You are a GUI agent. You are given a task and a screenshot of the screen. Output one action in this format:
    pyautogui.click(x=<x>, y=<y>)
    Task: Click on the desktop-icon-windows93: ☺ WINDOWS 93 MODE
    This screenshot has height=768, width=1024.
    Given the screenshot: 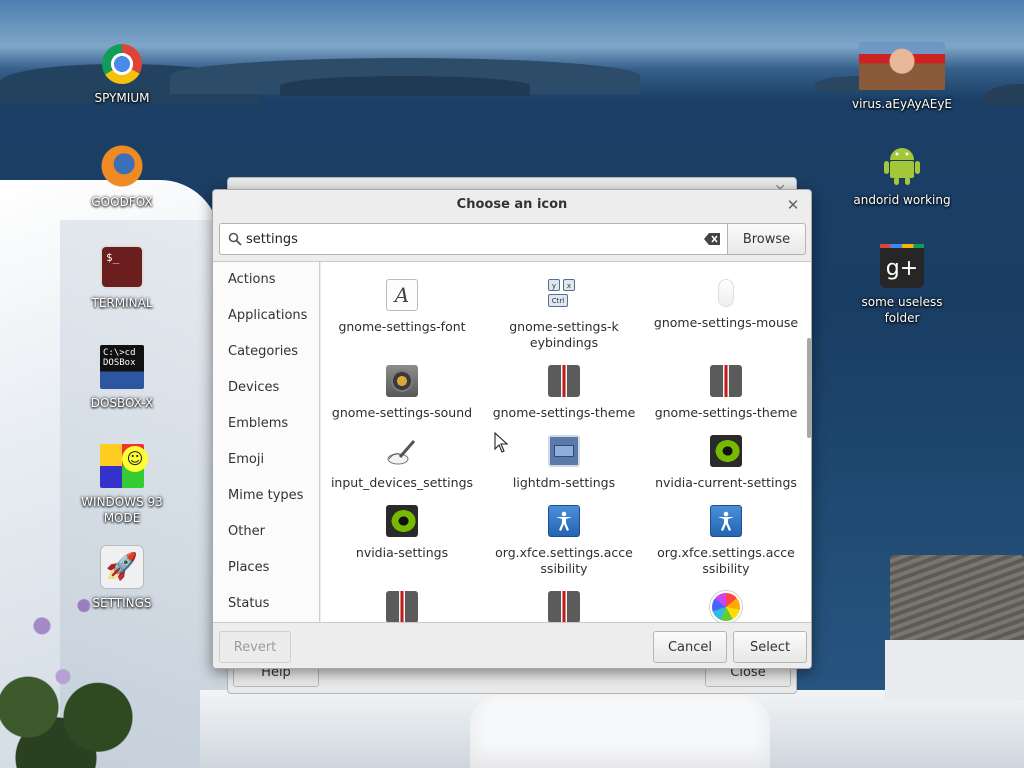 What is the action you would take?
    pyautogui.click(x=122, y=485)
    